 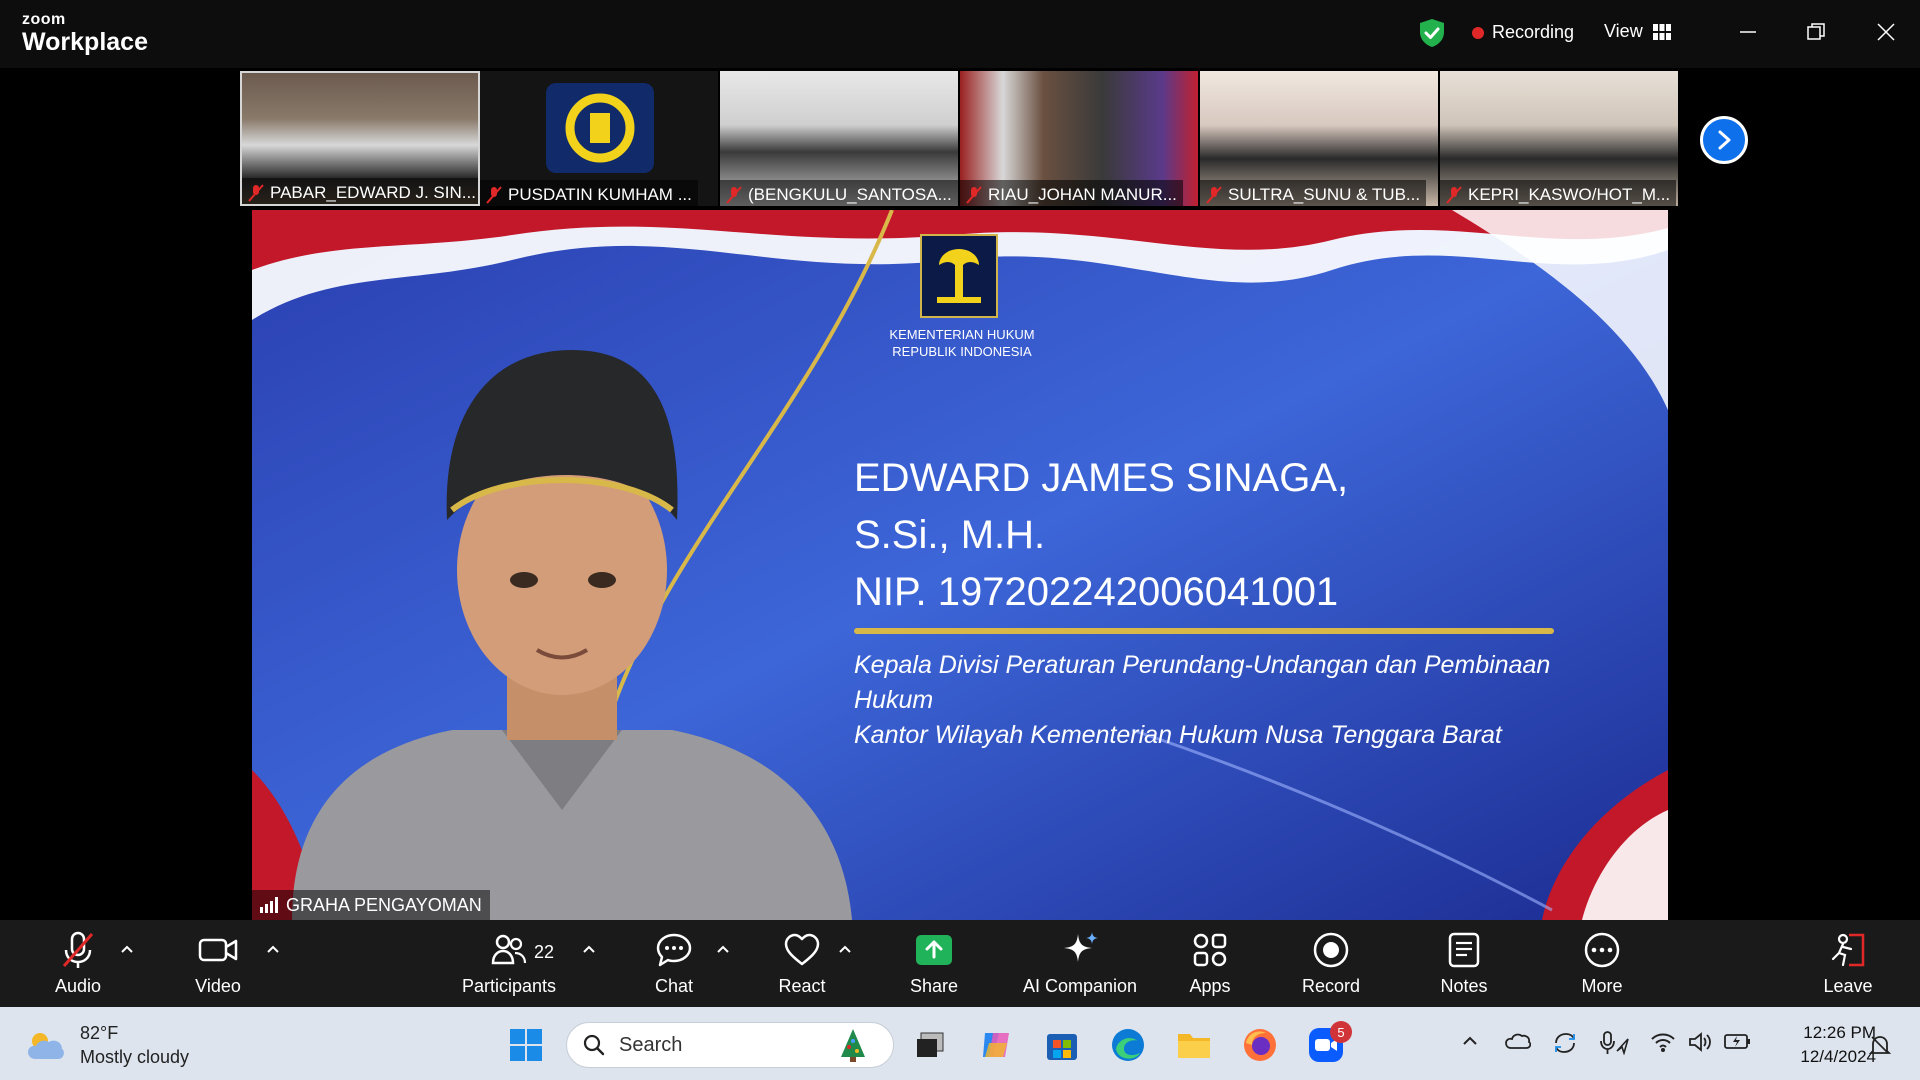 What do you see at coordinates (46, 1046) in the screenshot?
I see `cloudy-weather-icon` at bounding box center [46, 1046].